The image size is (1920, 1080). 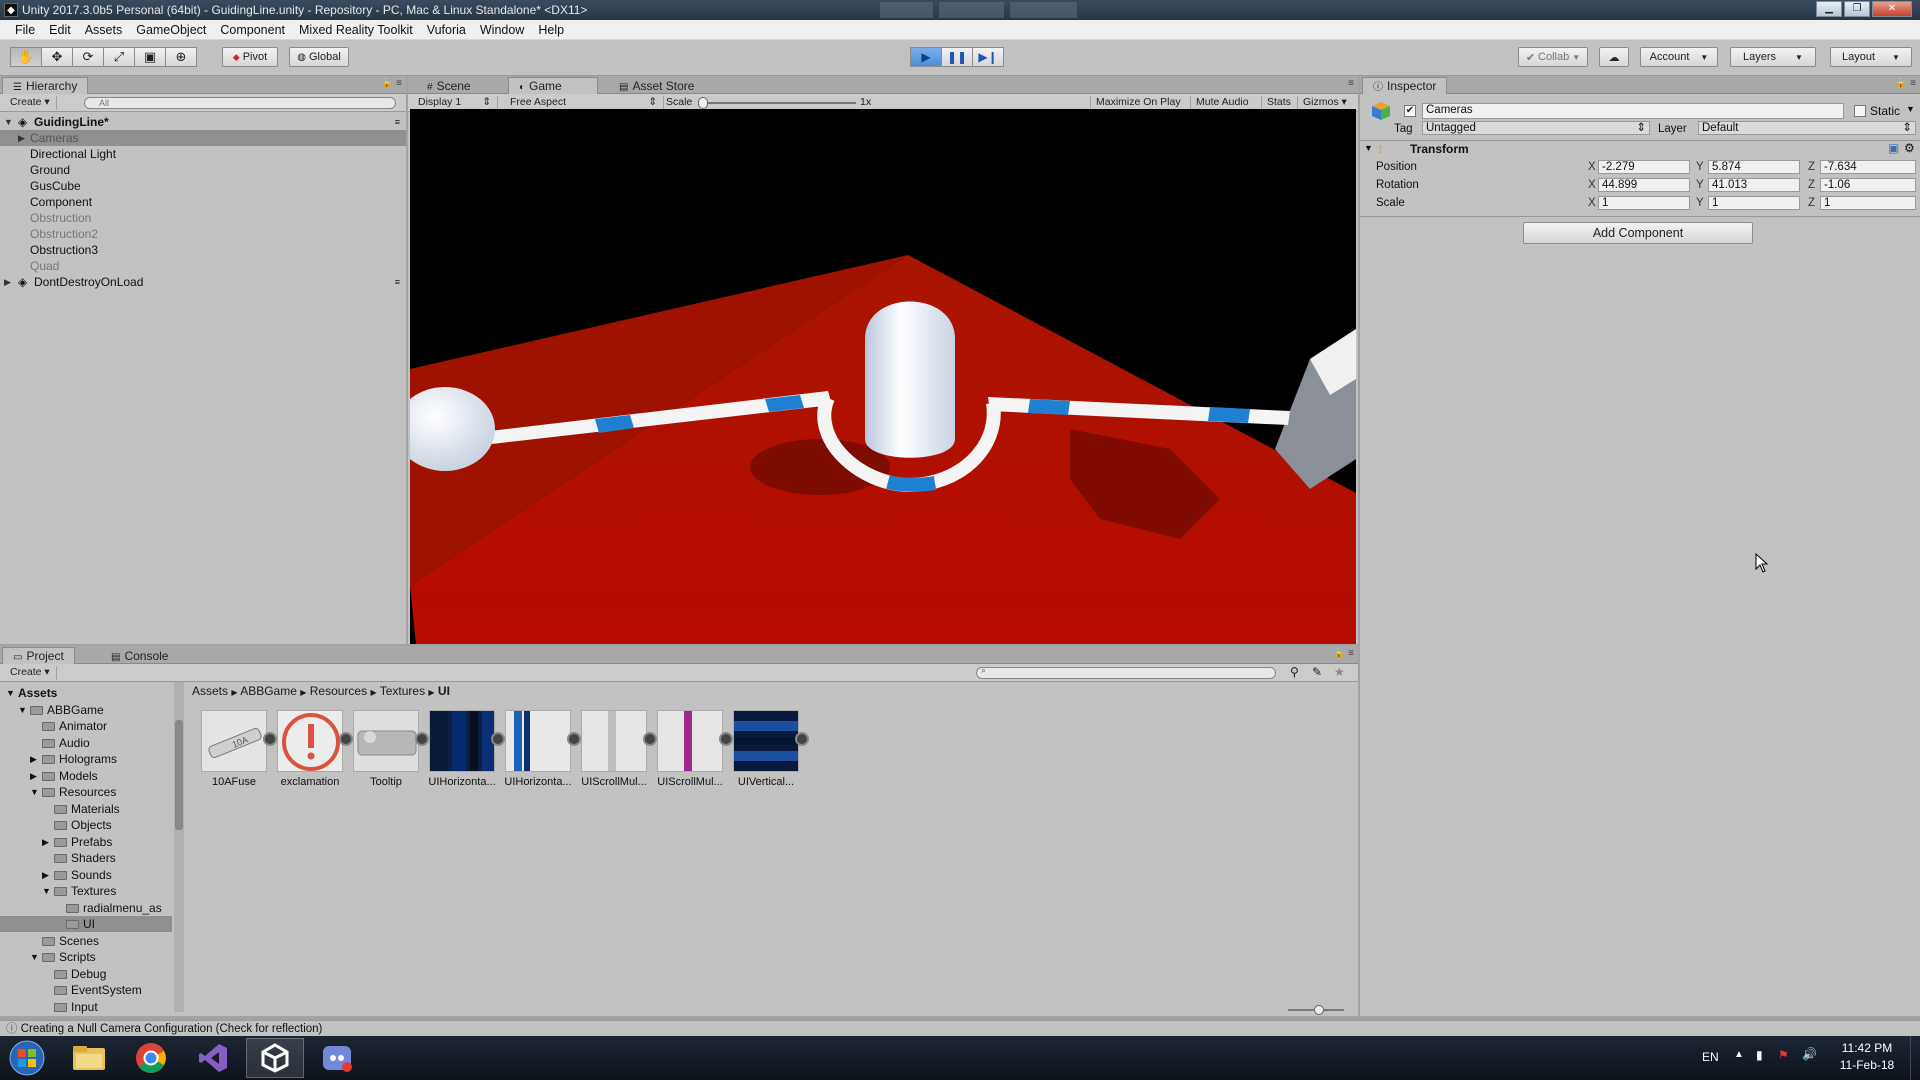 What do you see at coordinates (86, 759) in the screenshot?
I see `folder-tree-item: ▶ Holograms` at bounding box center [86, 759].